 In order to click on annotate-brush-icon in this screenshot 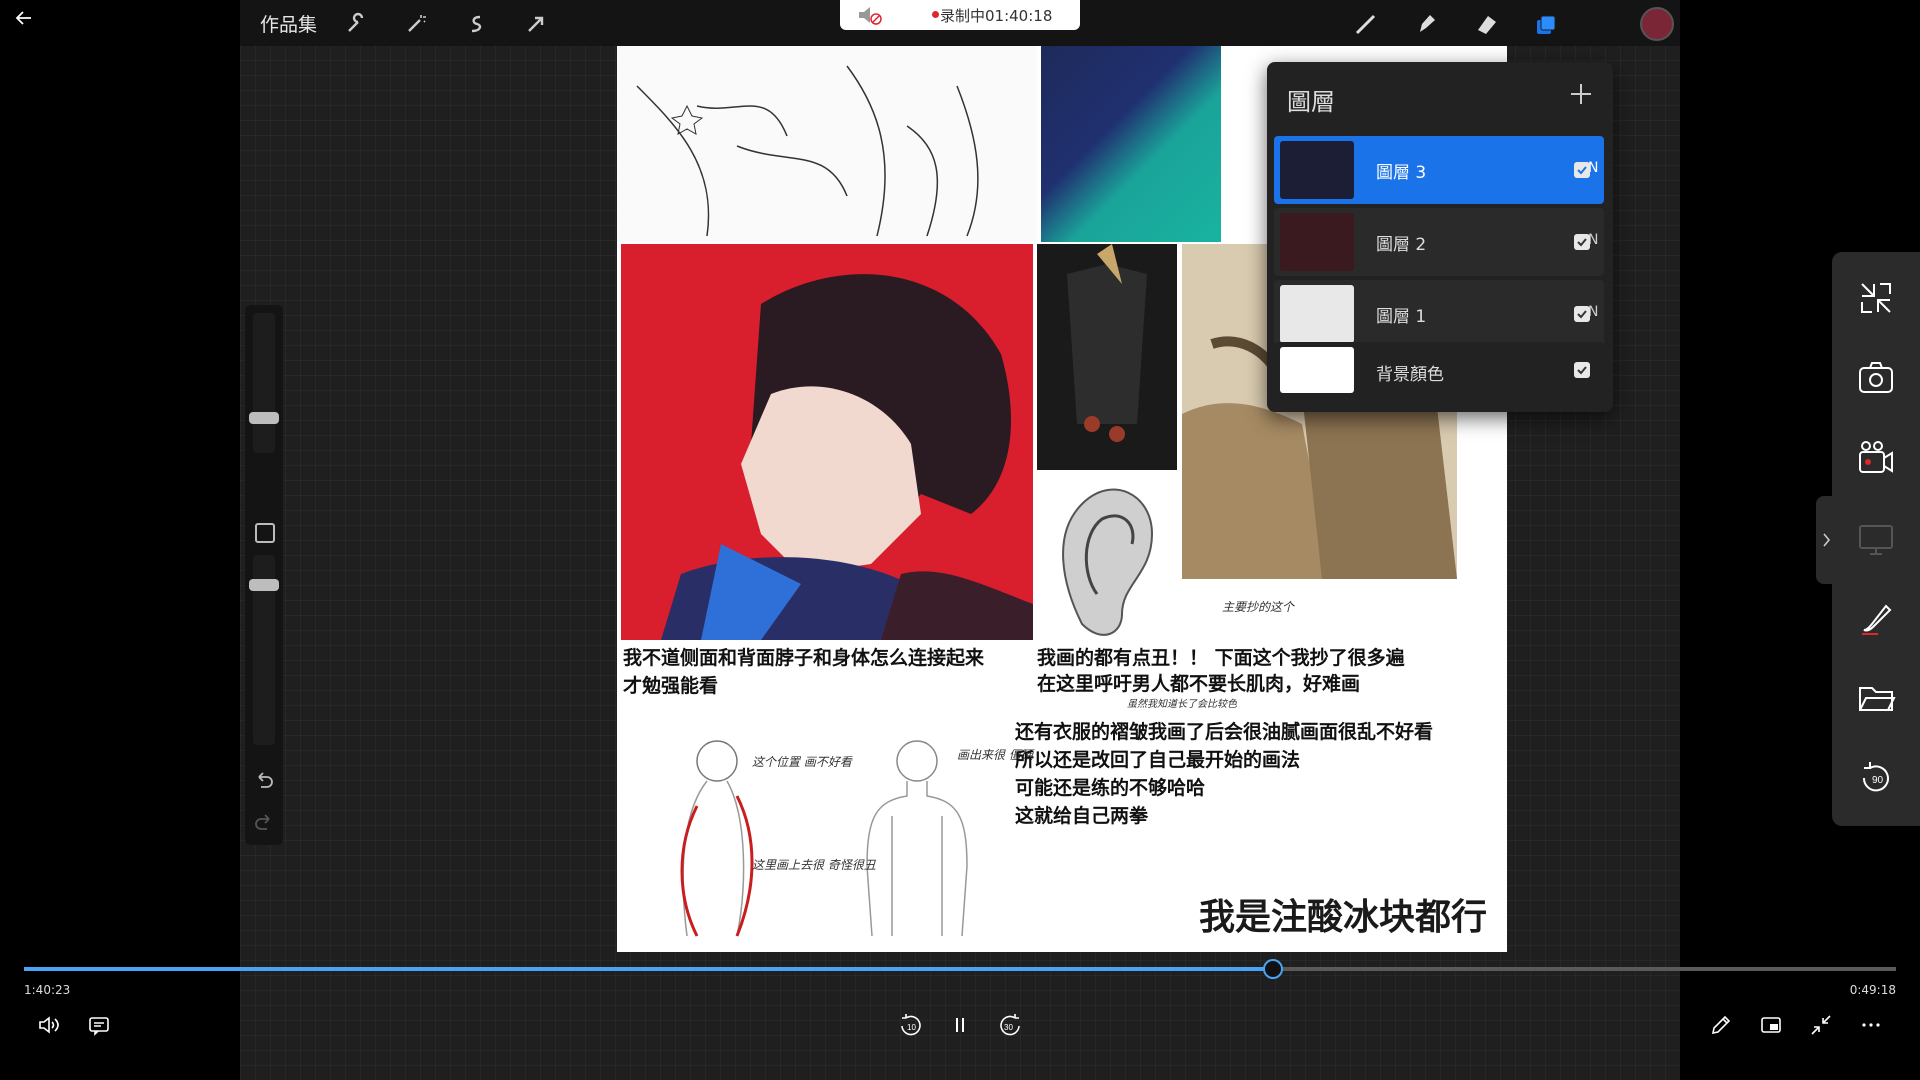, I will do `click(1876, 618)`.